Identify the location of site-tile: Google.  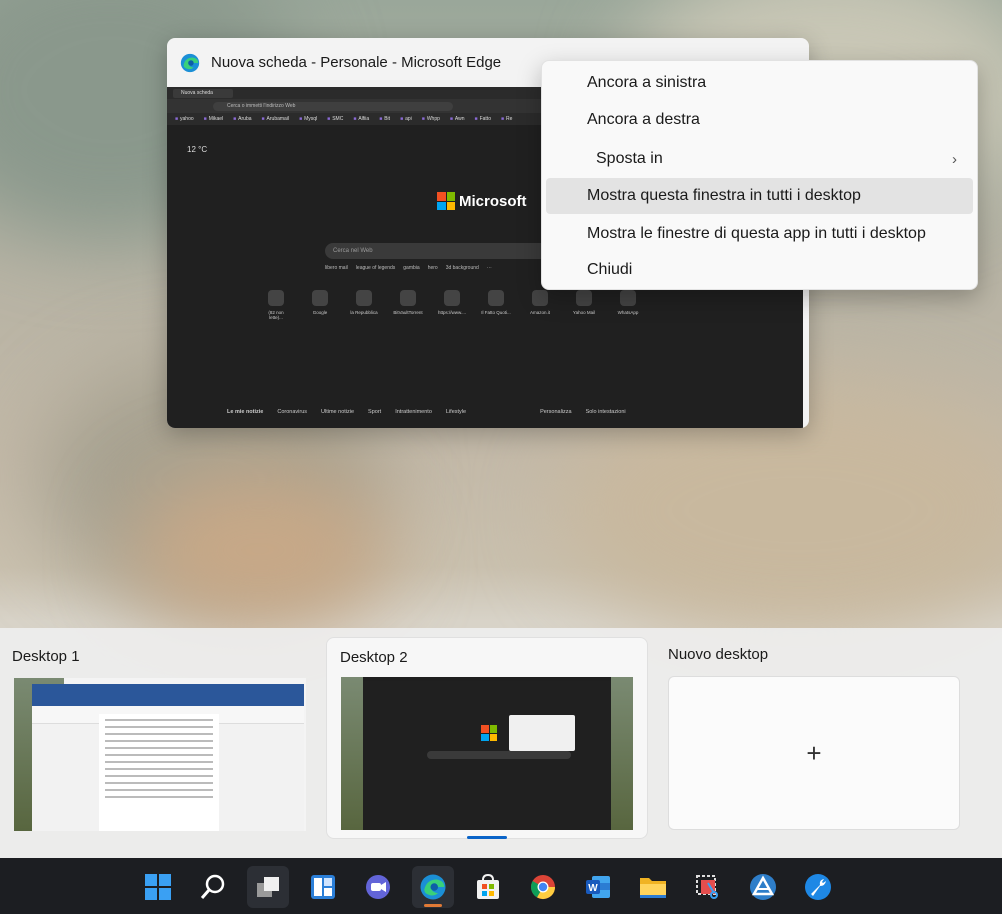
(320, 305).